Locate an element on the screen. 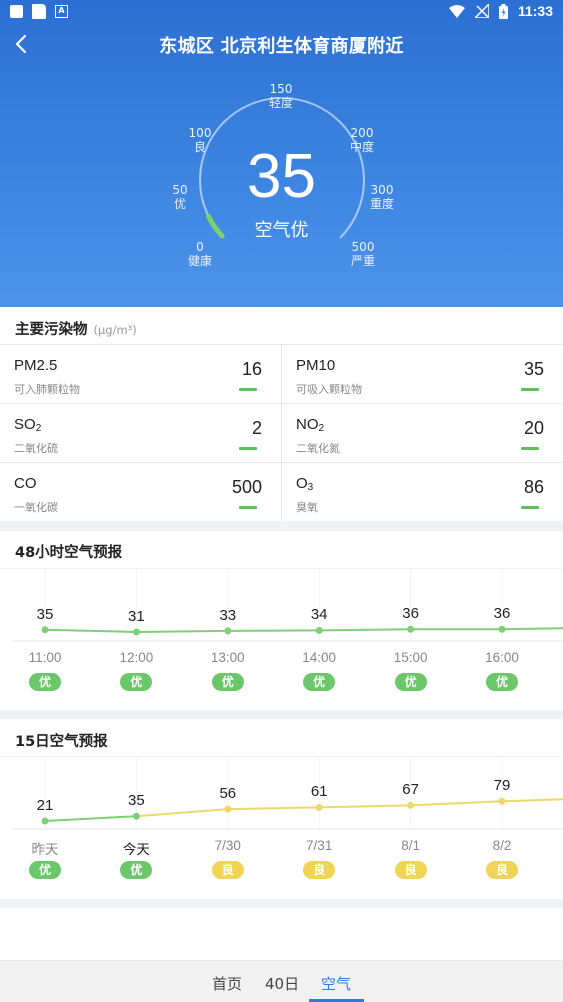  data-value-label: 56 is located at coordinates (228, 794).